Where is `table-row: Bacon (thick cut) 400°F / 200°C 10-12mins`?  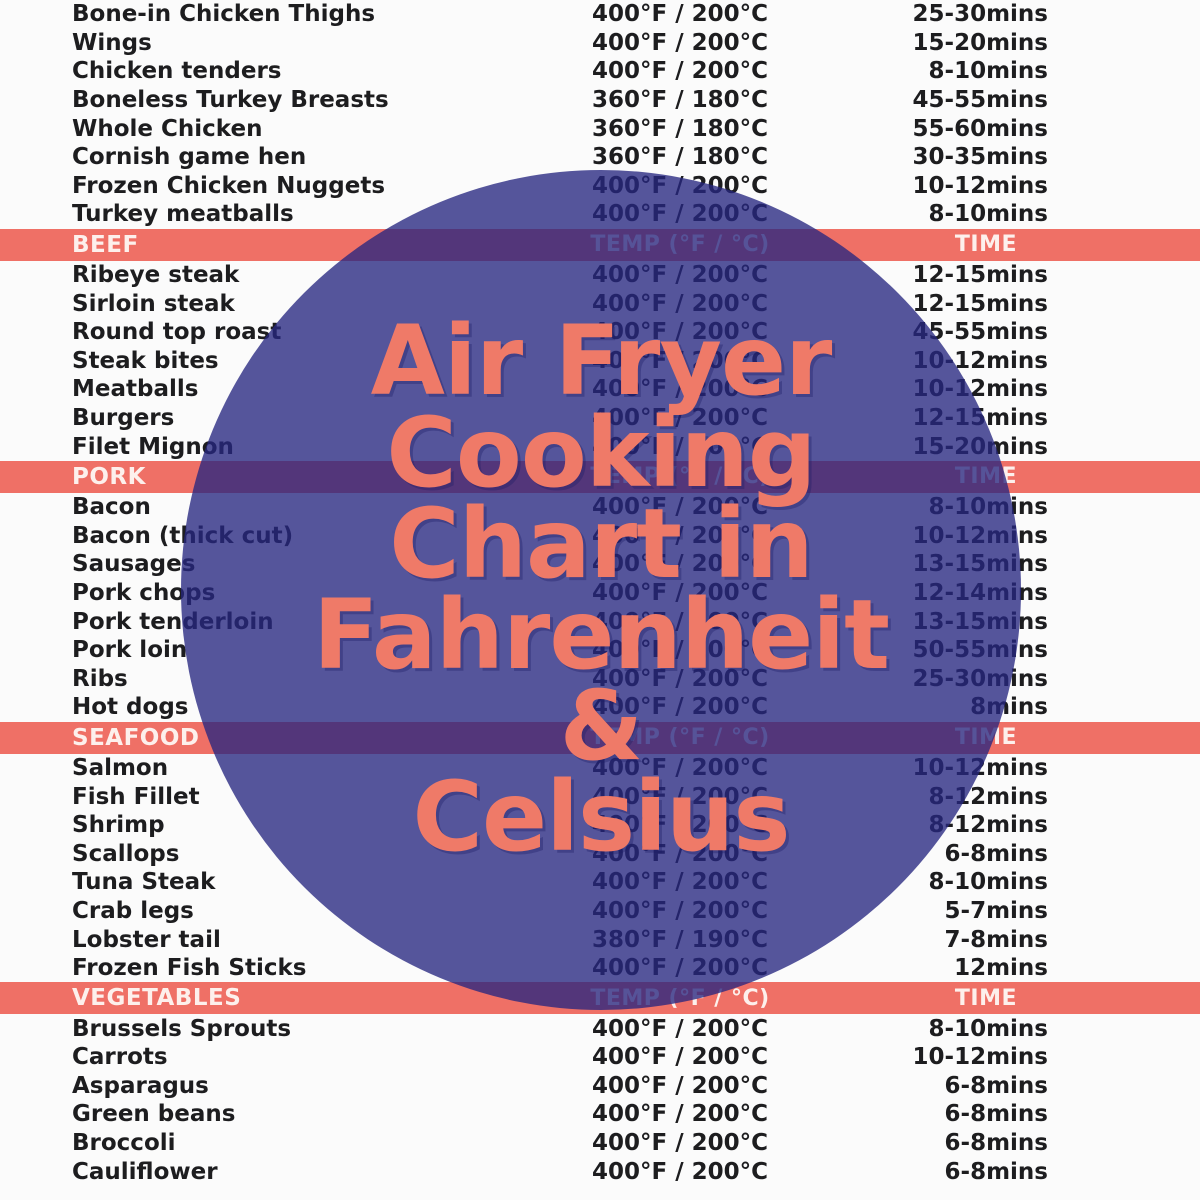
table-row: Bacon (thick cut) 400°F / 200°C 10-12mins is located at coordinates (600, 536).